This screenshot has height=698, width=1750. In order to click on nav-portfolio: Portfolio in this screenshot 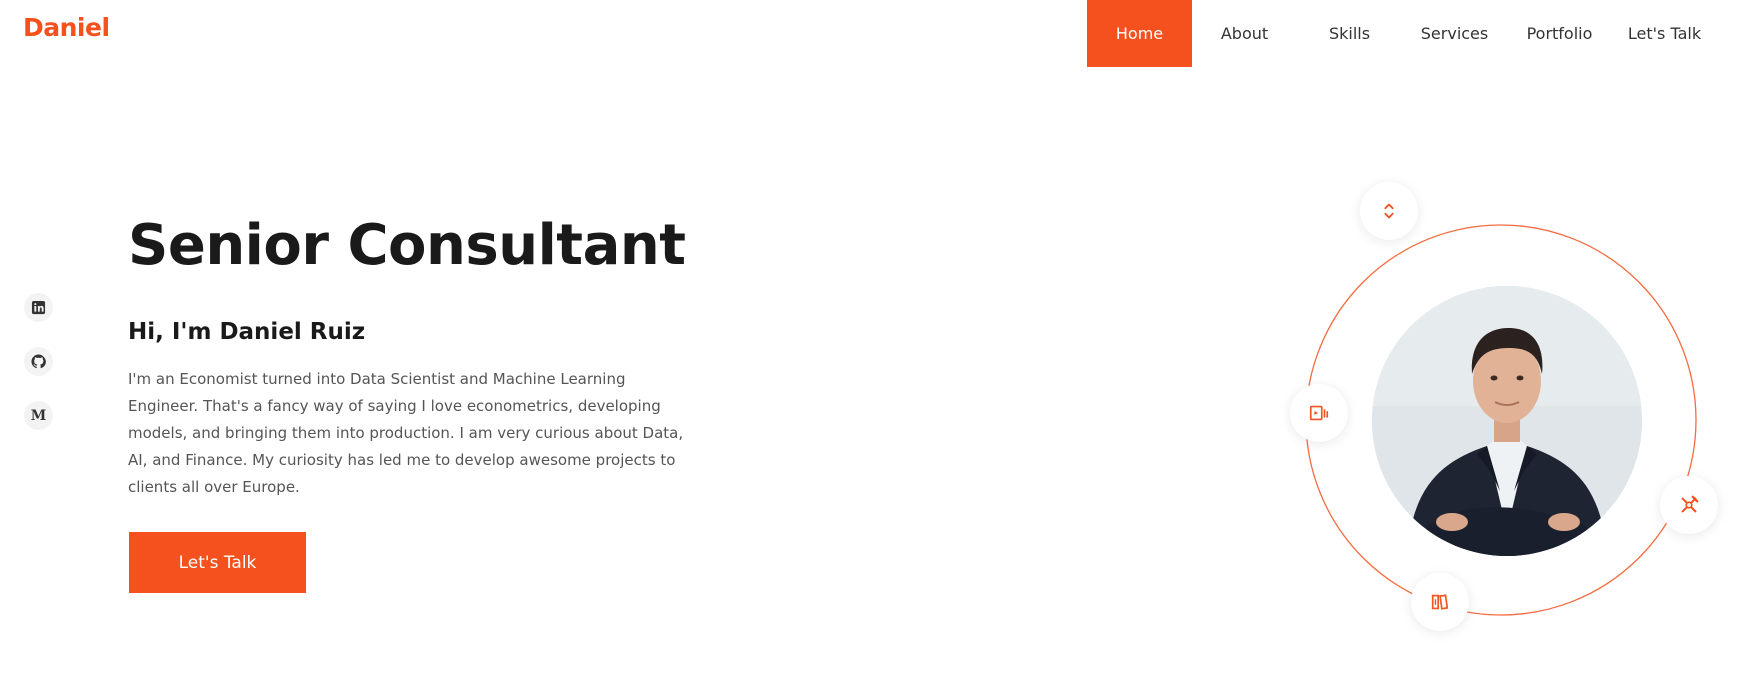, I will do `click(1559, 33)`.